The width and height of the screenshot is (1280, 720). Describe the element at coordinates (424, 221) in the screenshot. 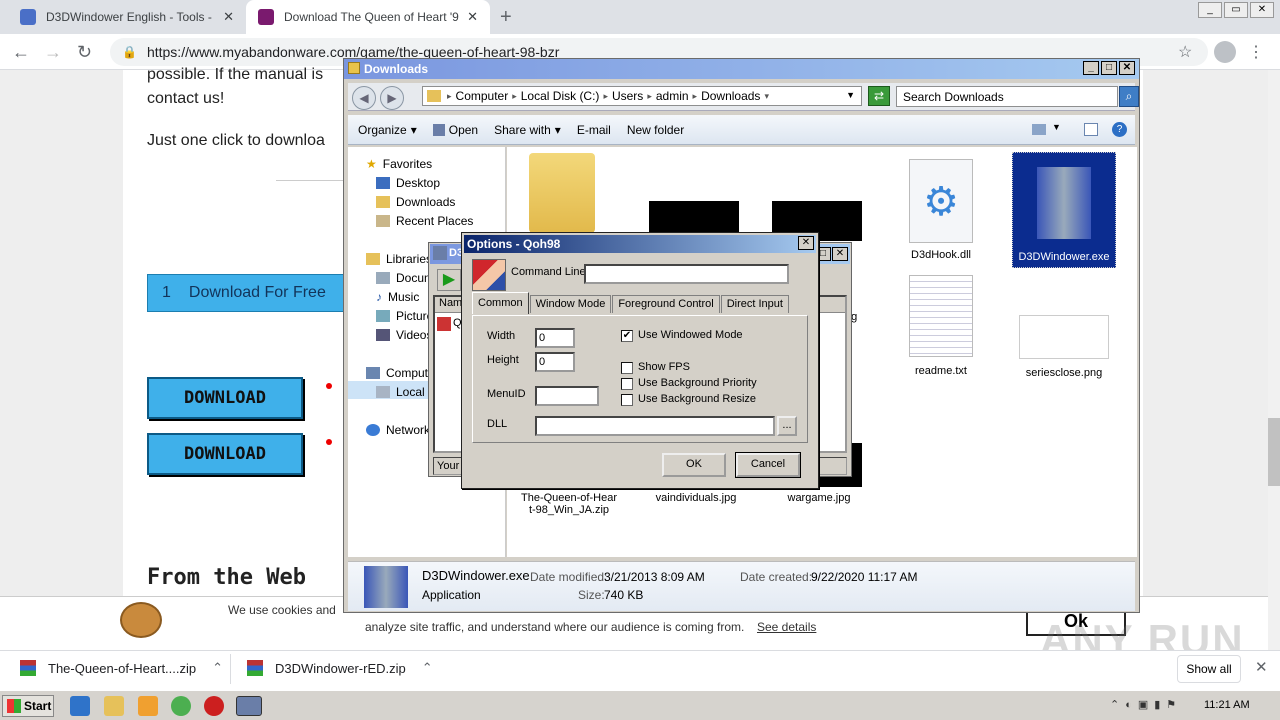

I see `nav-recent-places: Recent Places` at that location.